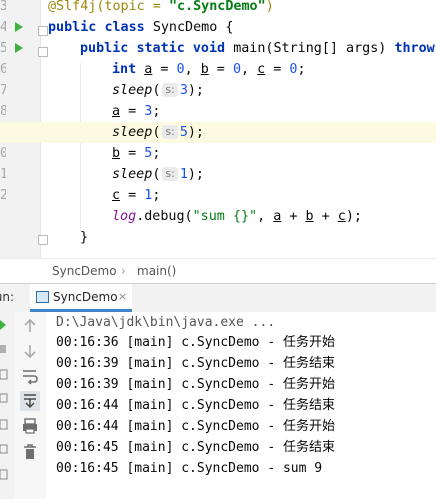 Image resolution: width=436 pixels, height=503 pixels. What do you see at coordinates (158, 132) in the screenshot?
I see `code-line-sleep: sleep(s: 5);` at bounding box center [158, 132].